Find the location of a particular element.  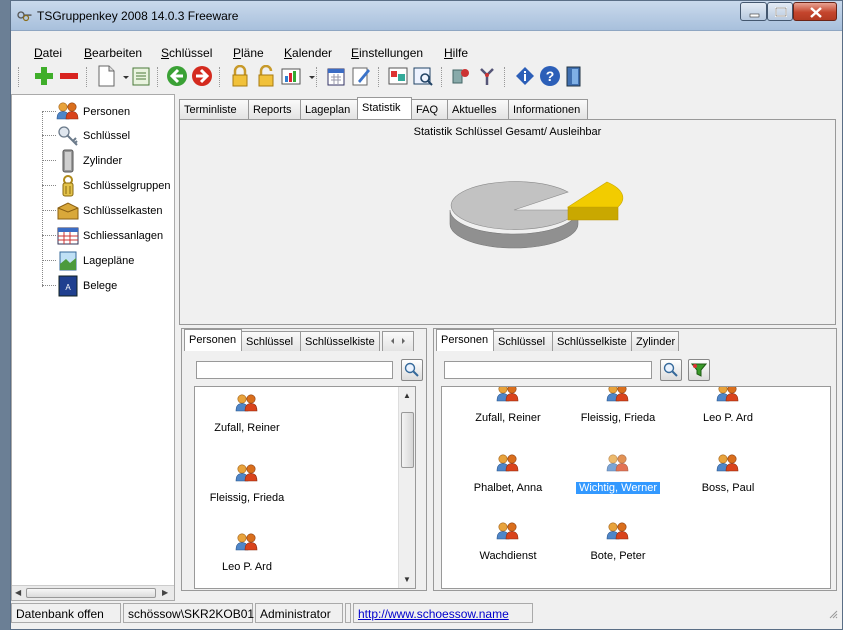

tab-terminliste: Terminliste is located at coordinates (214, 109).